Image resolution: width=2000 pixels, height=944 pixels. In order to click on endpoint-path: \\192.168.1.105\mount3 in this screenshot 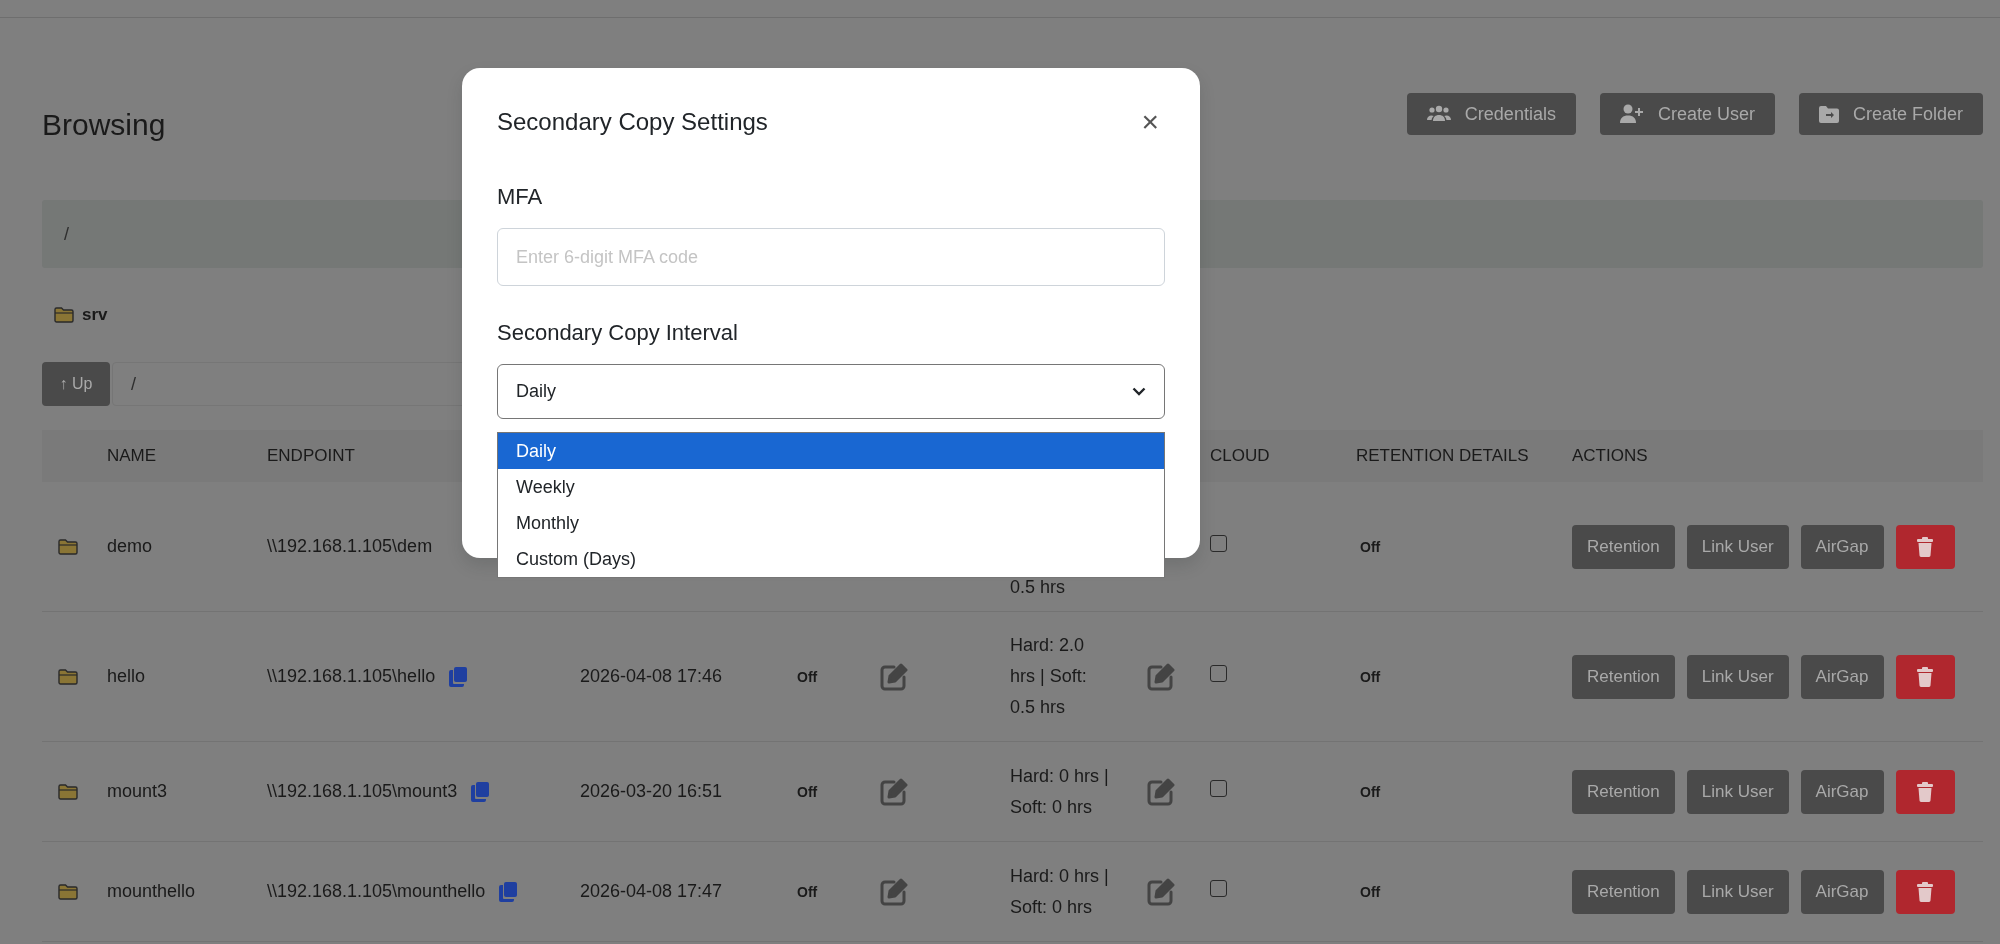, I will do `click(362, 791)`.